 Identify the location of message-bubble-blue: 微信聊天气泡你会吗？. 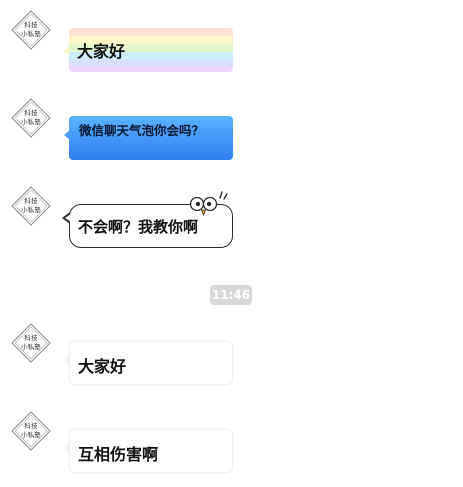
(151, 138).